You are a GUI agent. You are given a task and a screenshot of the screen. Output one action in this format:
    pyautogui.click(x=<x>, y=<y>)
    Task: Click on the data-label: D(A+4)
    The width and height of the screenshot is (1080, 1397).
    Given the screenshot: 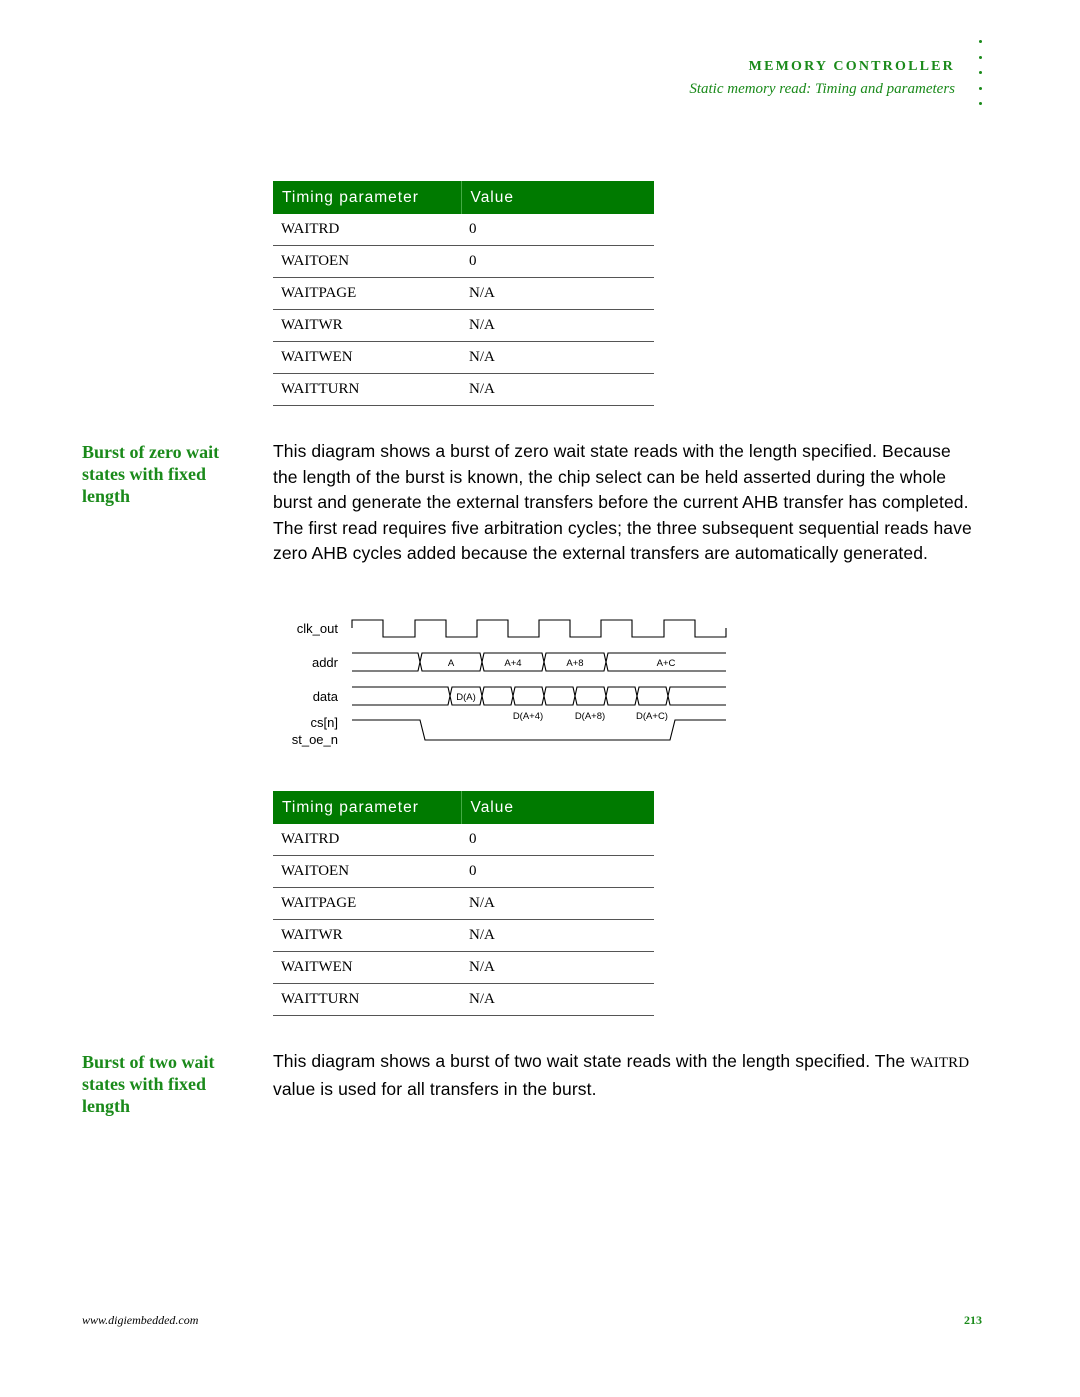 What is the action you would take?
    pyautogui.click(x=528, y=716)
    